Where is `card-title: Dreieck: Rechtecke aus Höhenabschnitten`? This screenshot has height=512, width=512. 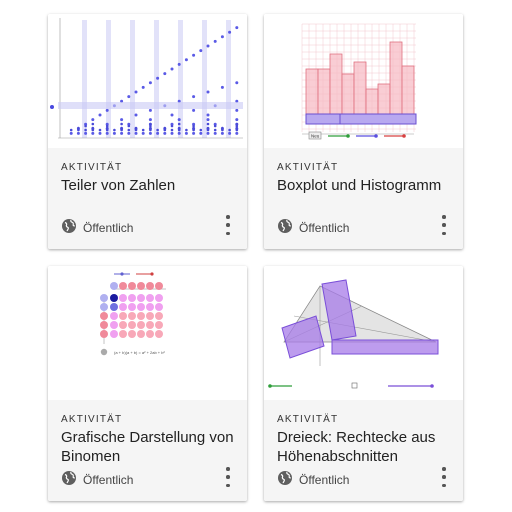
card-title: Dreieck: Rechtecke aus Höhenabschnitten is located at coordinates (366, 447).